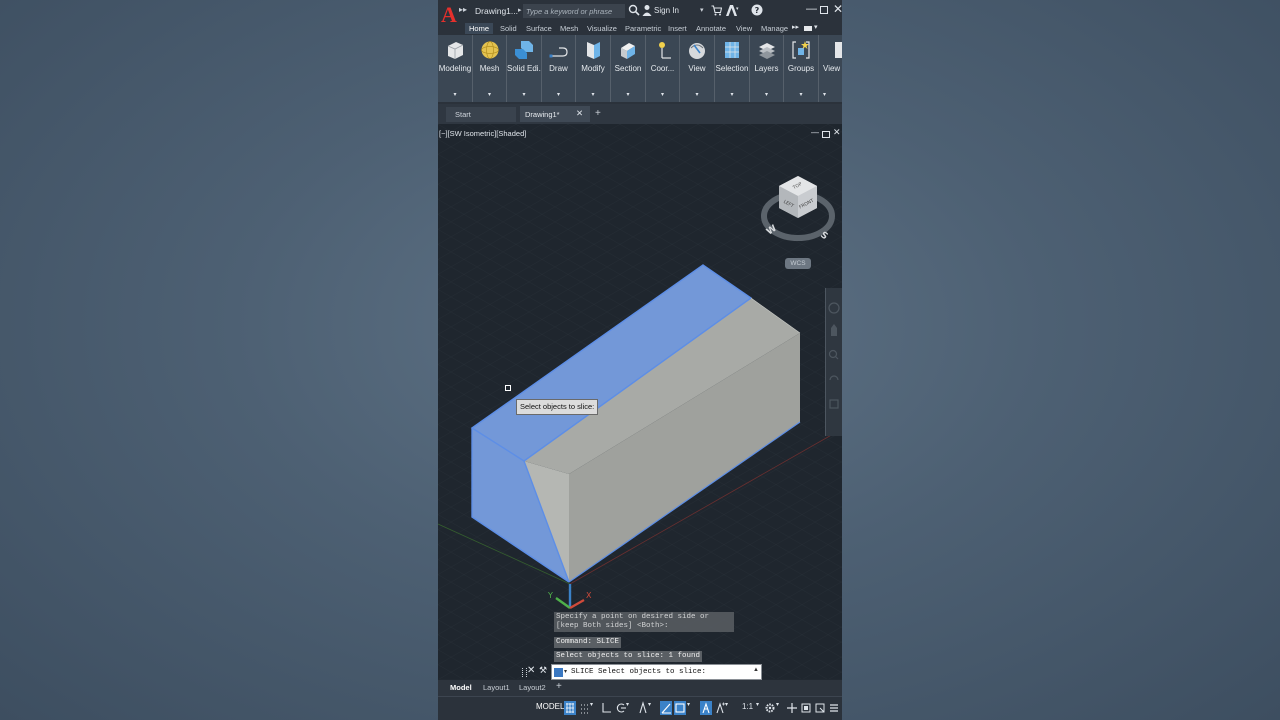 This screenshot has width=1280, height=720. Describe the element at coordinates (496, 687) in the screenshot. I see `tab-layout1: Layout1` at that location.